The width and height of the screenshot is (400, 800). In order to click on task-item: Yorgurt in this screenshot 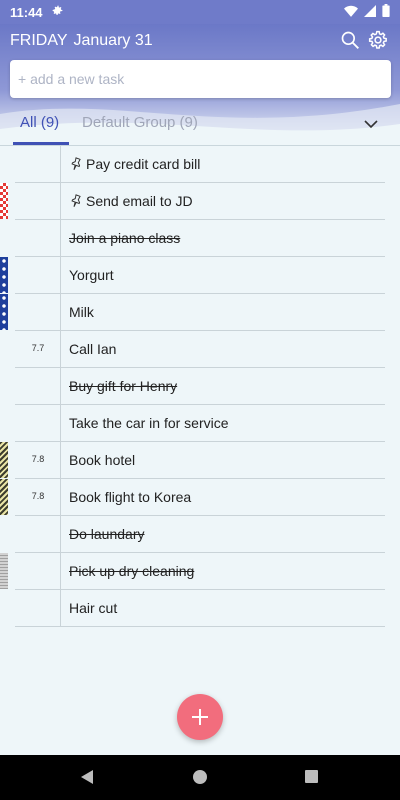, I will do `click(91, 275)`.